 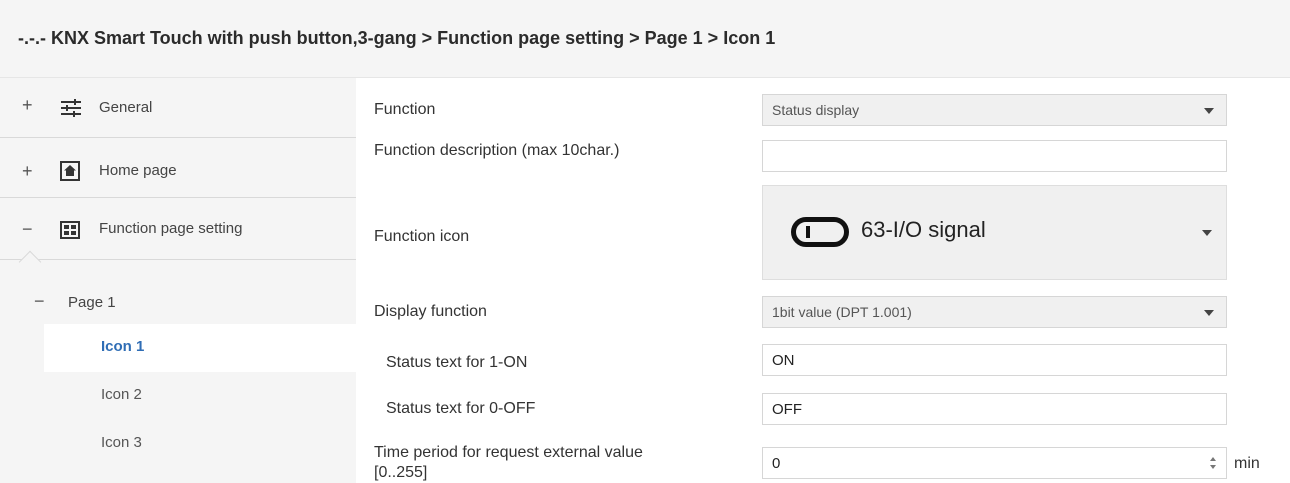 I want to click on function-icon-label: Function icon, so click(x=422, y=236).